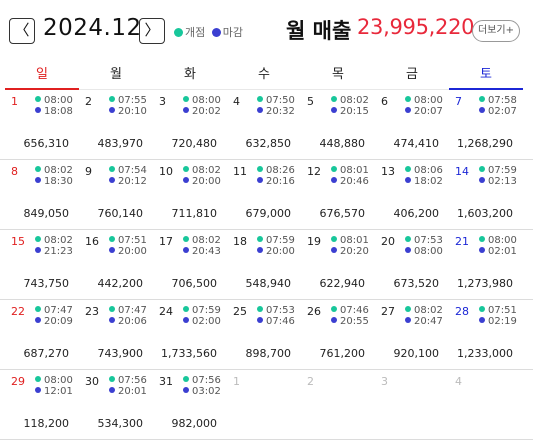 This screenshot has width=533, height=440. I want to click on day-cell: 20 07:53 08:00 673,520, so click(407, 264).